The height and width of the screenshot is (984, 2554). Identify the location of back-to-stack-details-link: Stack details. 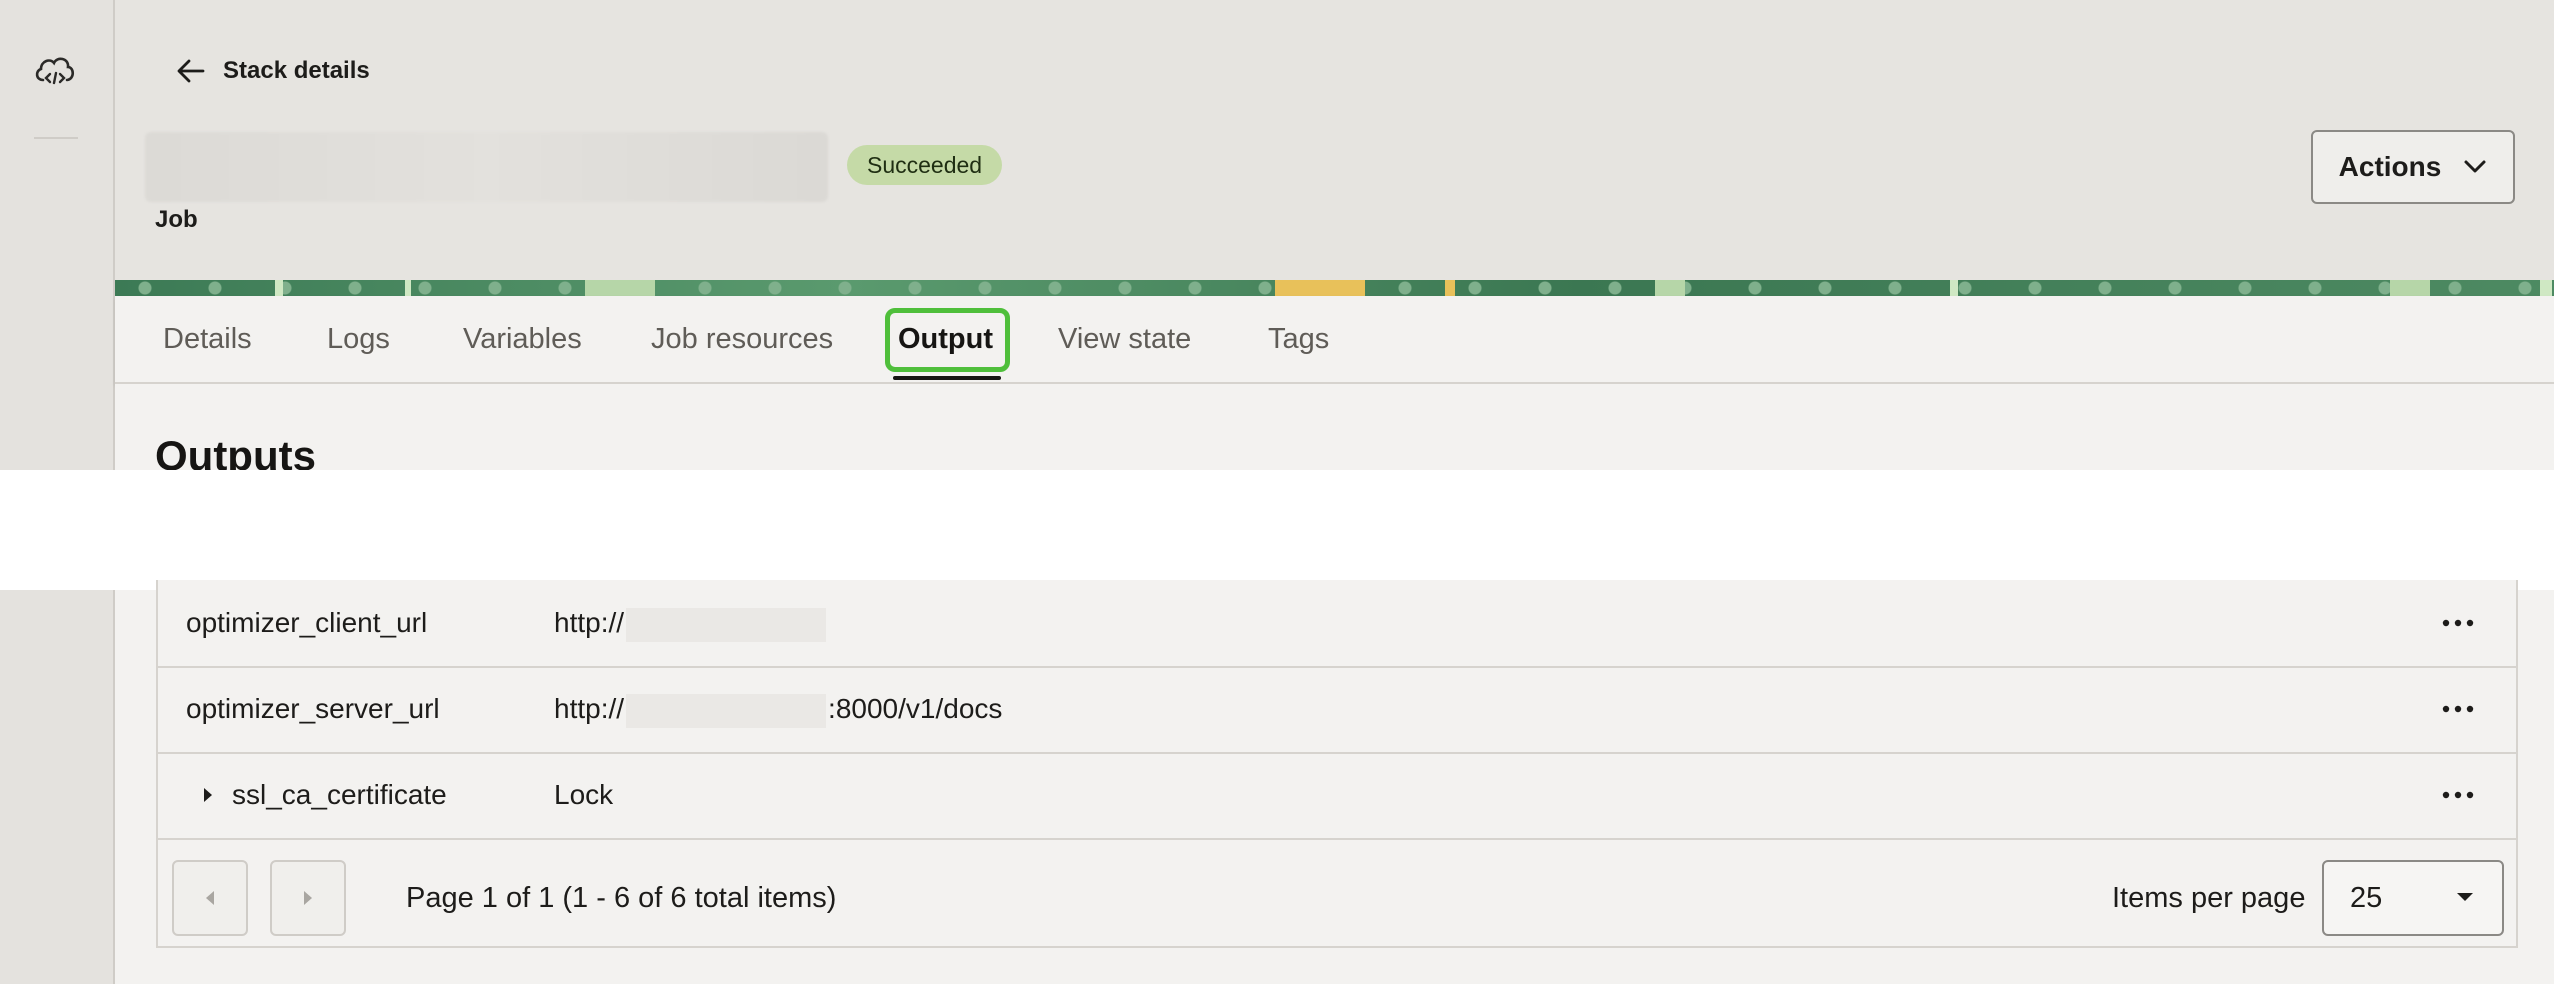
(271, 71).